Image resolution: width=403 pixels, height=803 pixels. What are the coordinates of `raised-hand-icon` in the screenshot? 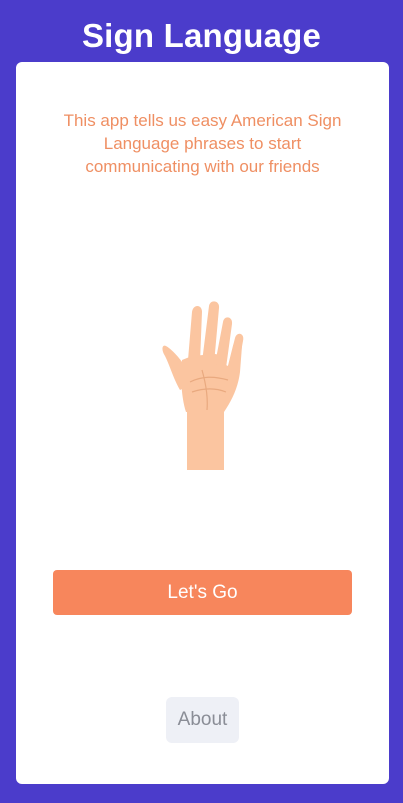 It's located at (203, 385).